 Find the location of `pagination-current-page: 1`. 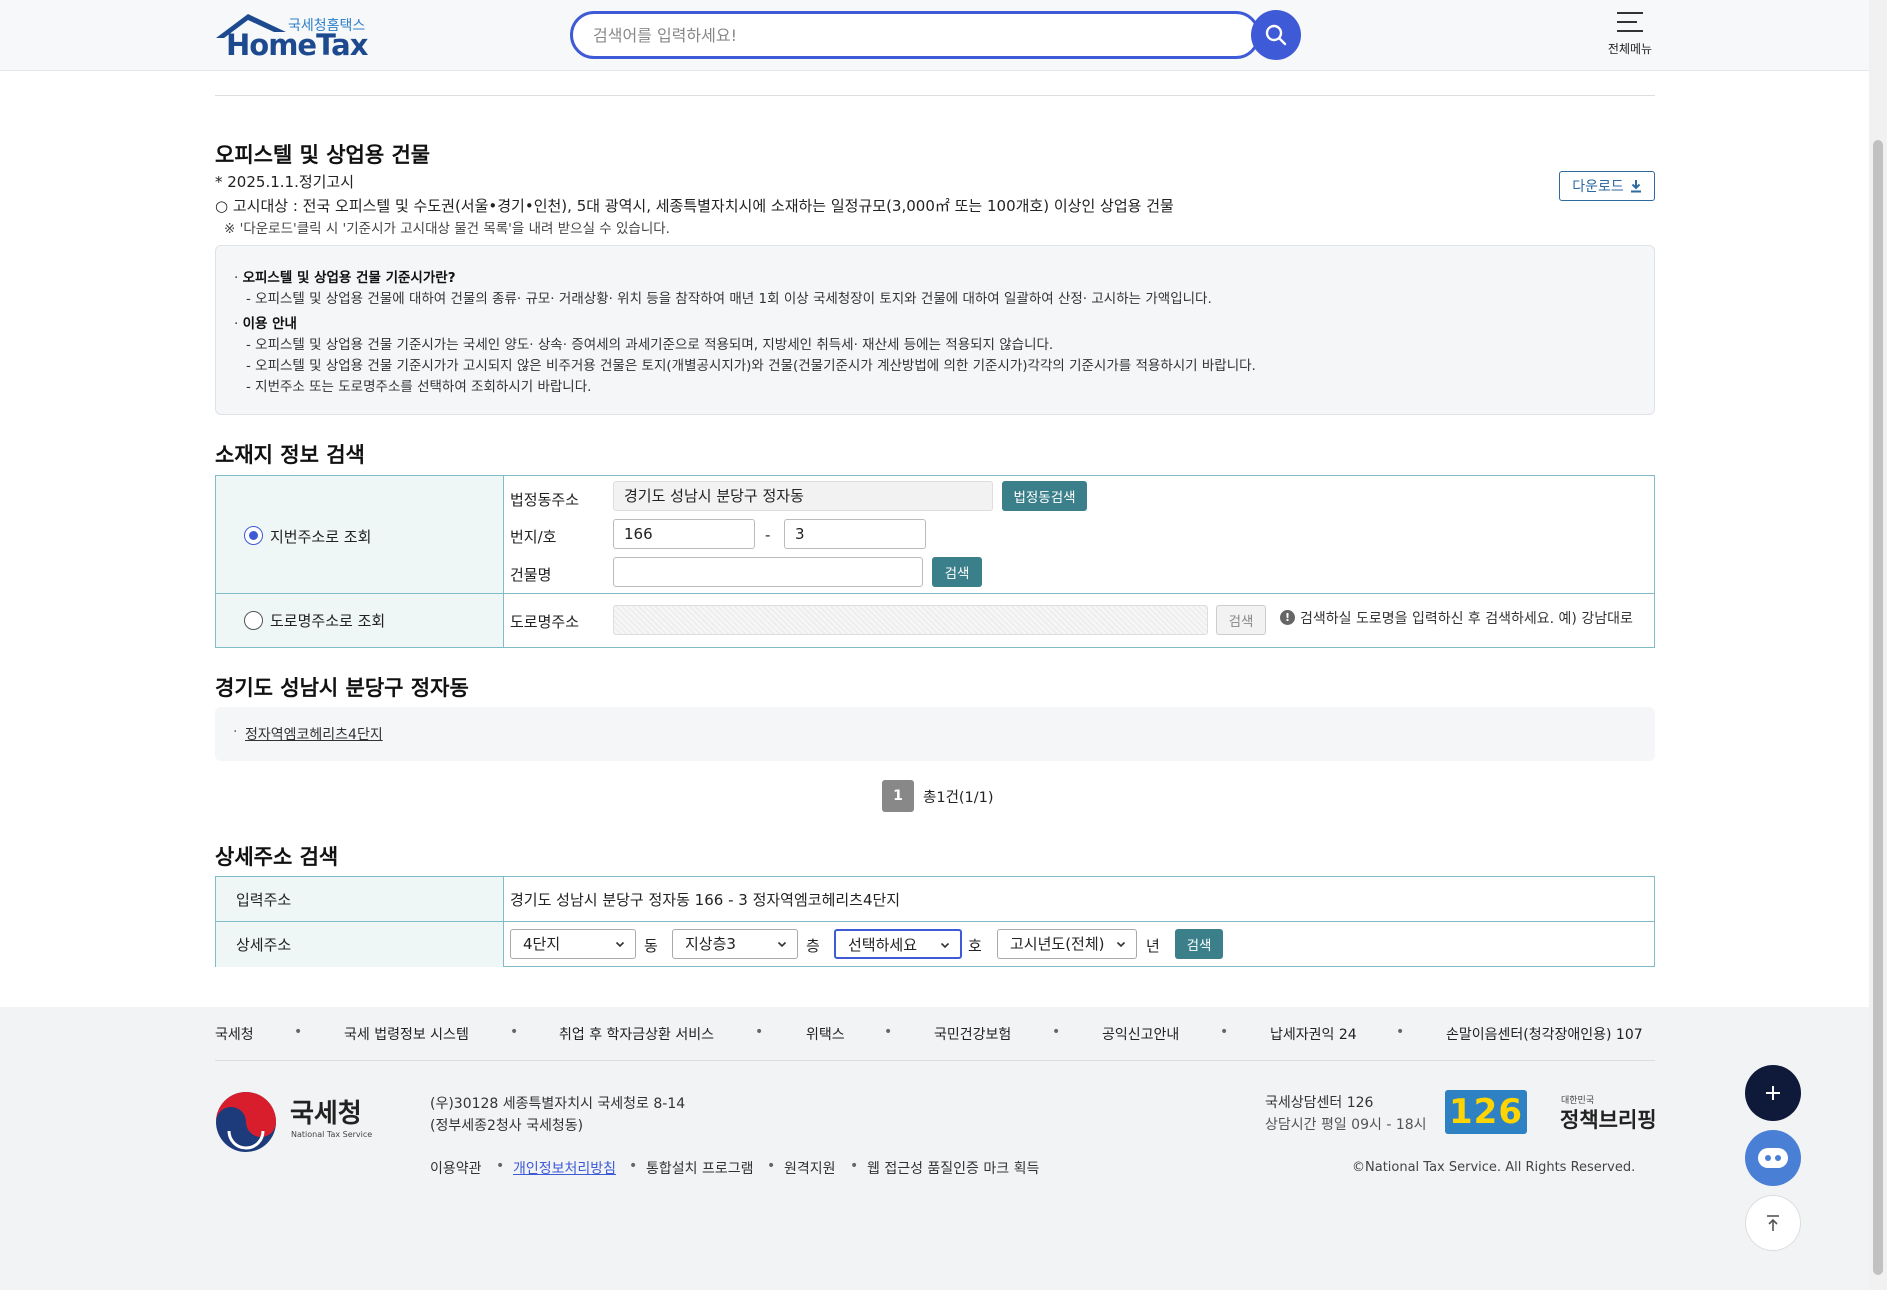

pagination-current-page: 1 is located at coordinates (898, 796).